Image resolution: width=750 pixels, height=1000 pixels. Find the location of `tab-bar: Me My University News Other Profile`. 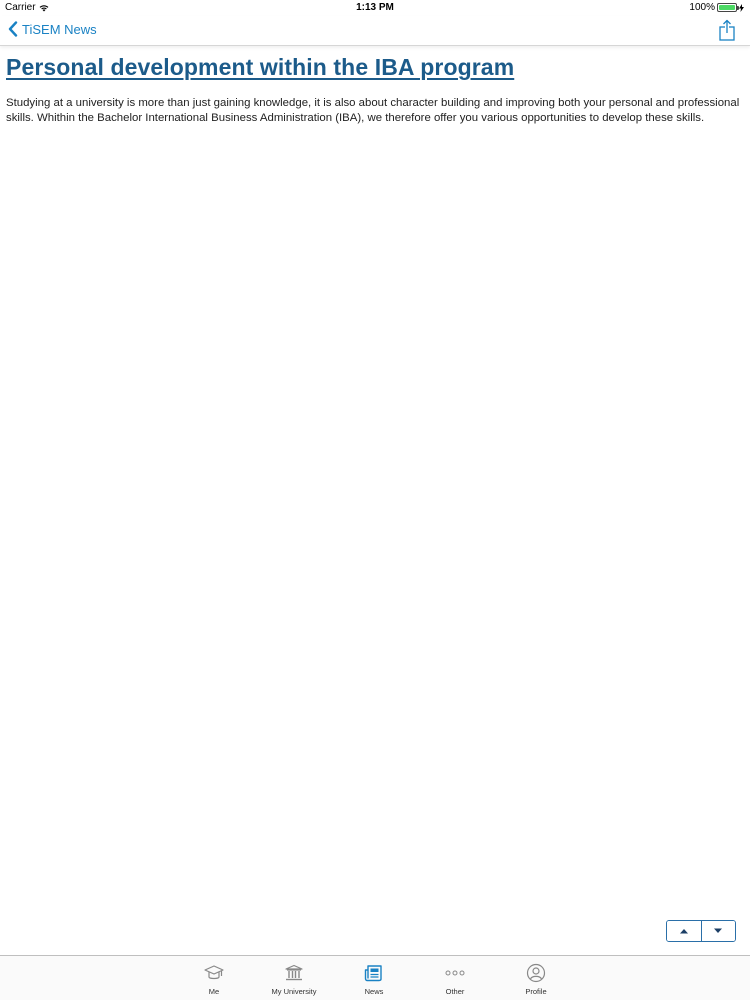

tab-bar: Me My University News Other Profile is located at coordinates (375, 977).